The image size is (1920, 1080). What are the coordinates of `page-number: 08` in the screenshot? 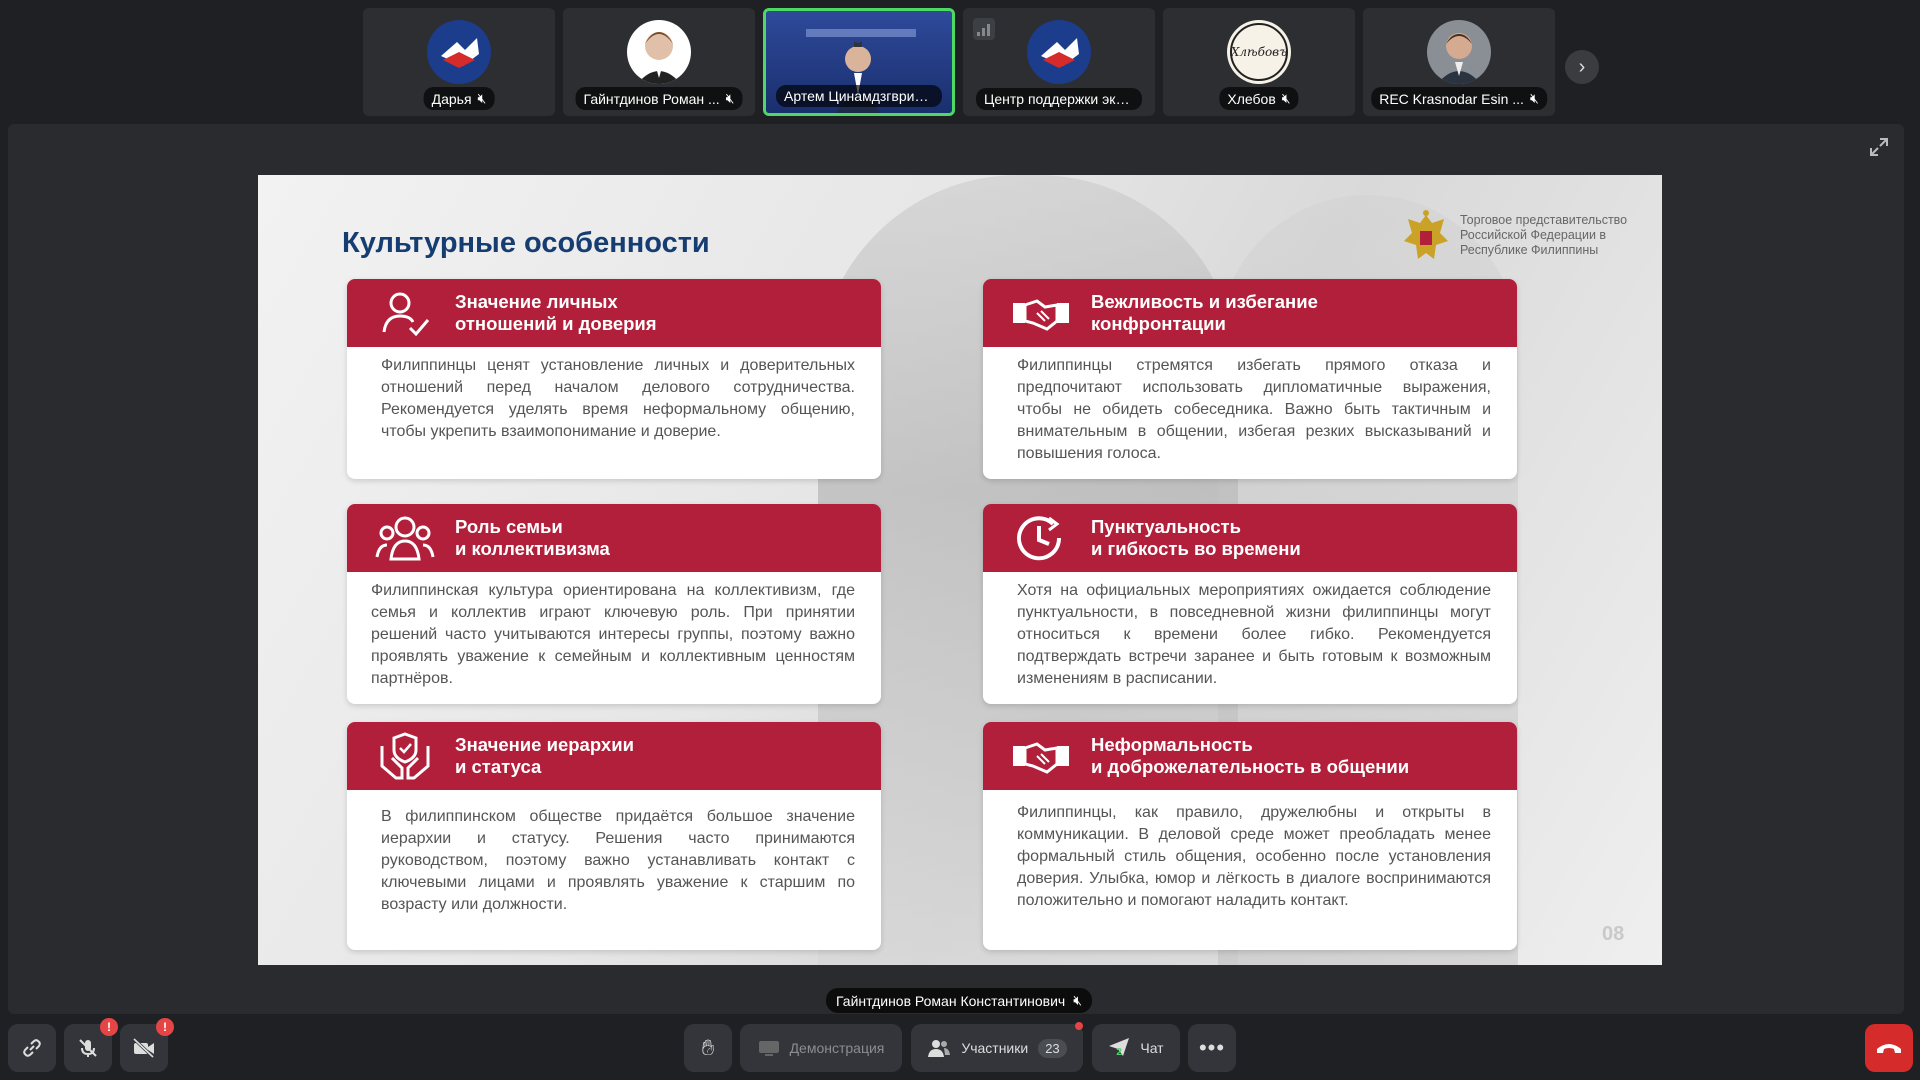 It's located at (1613, 934).